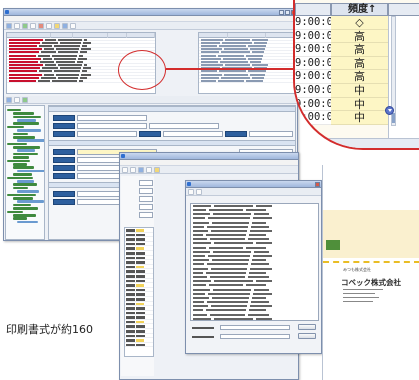 The height and width of the screenshot is (380, 419). Describe the element at coordinates (149, 170) in the screenshot. I see `page-icon` at that location.